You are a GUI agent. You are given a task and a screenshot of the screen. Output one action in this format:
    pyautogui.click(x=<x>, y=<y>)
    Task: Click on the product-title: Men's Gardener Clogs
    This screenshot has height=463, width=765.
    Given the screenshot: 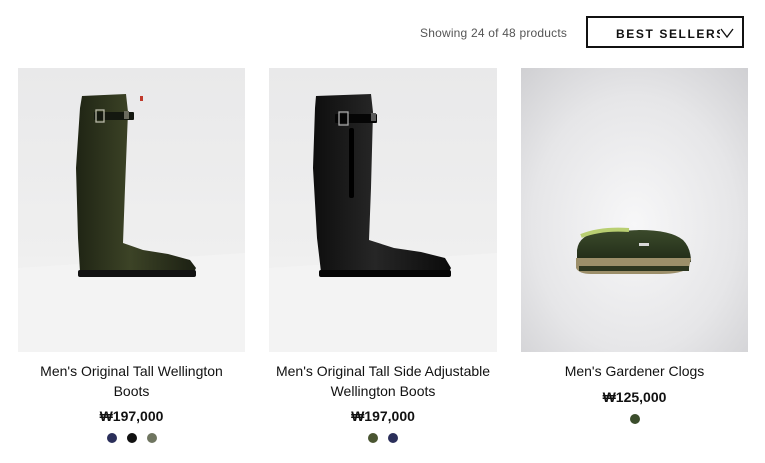 What is the action you would take?
    pyautogui.click(x=634, y=372)
    